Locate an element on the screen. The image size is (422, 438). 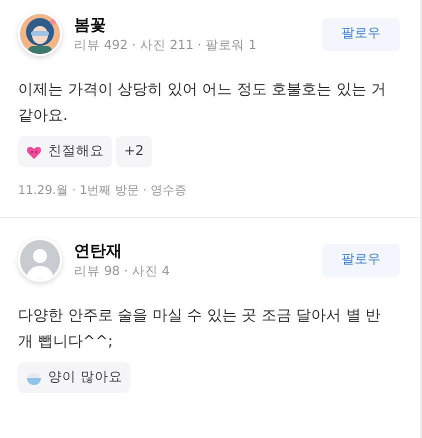
review-text: 이제는 가격이 상당히 있어 어느 정도 호불호는 있는 거 같아요. is located at coordinates (203, 102).